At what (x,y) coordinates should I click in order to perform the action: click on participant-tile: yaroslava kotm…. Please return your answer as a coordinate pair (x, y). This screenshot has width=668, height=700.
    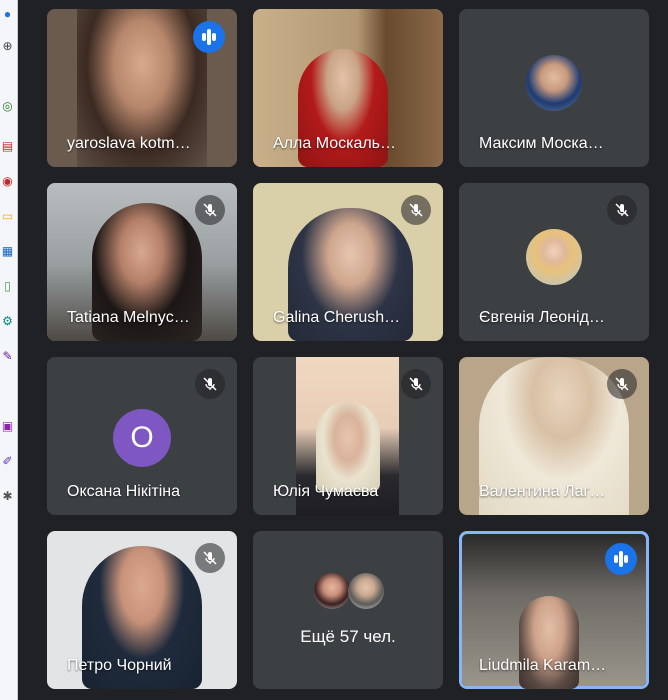
    Looking at the image, I should click on (142, 88).